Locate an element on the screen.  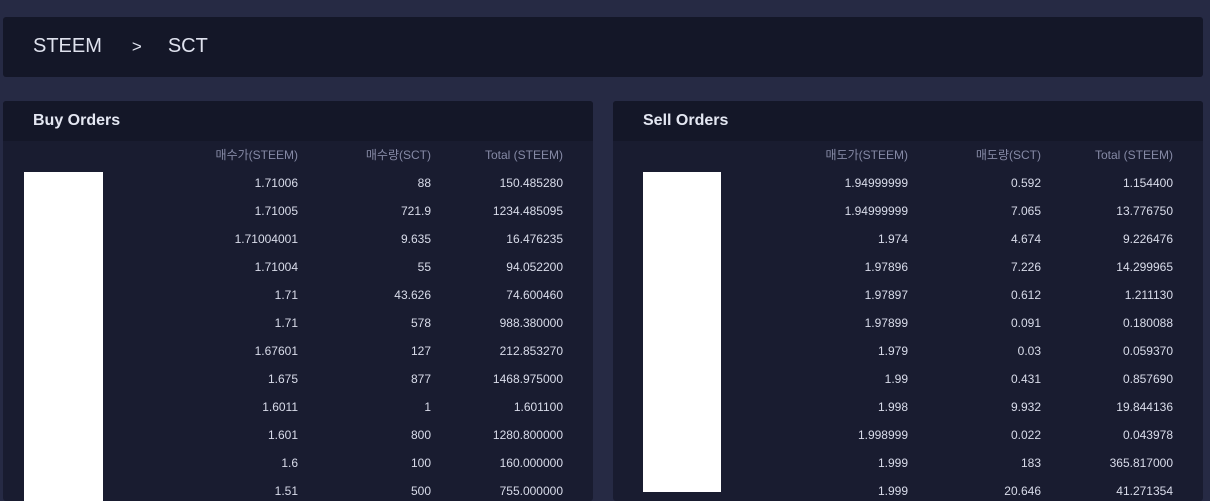
order-total: 755.000000 is located at coordinates (531, 491).